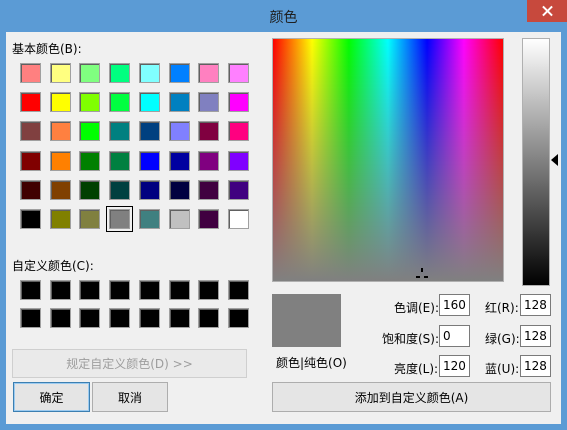  What do you see at coordinates (502, 308) in the screenshot?
I see `red-label: 红(R):` at bounding box center [502, 308].